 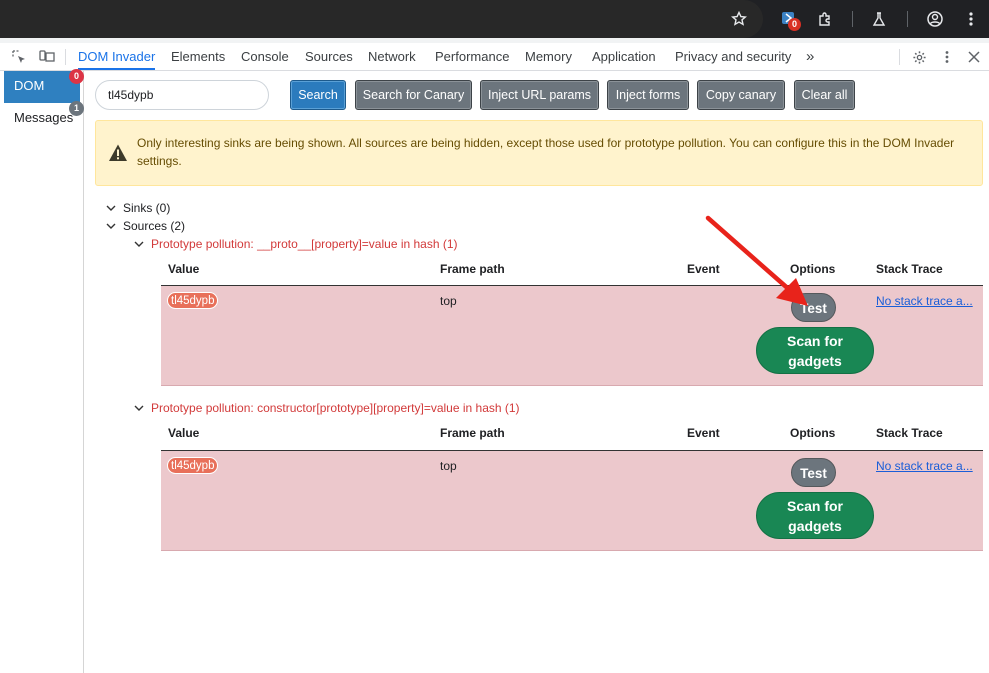 I want to click on sidebar-item-dom: DOM 0, so click(x=44, y=86).